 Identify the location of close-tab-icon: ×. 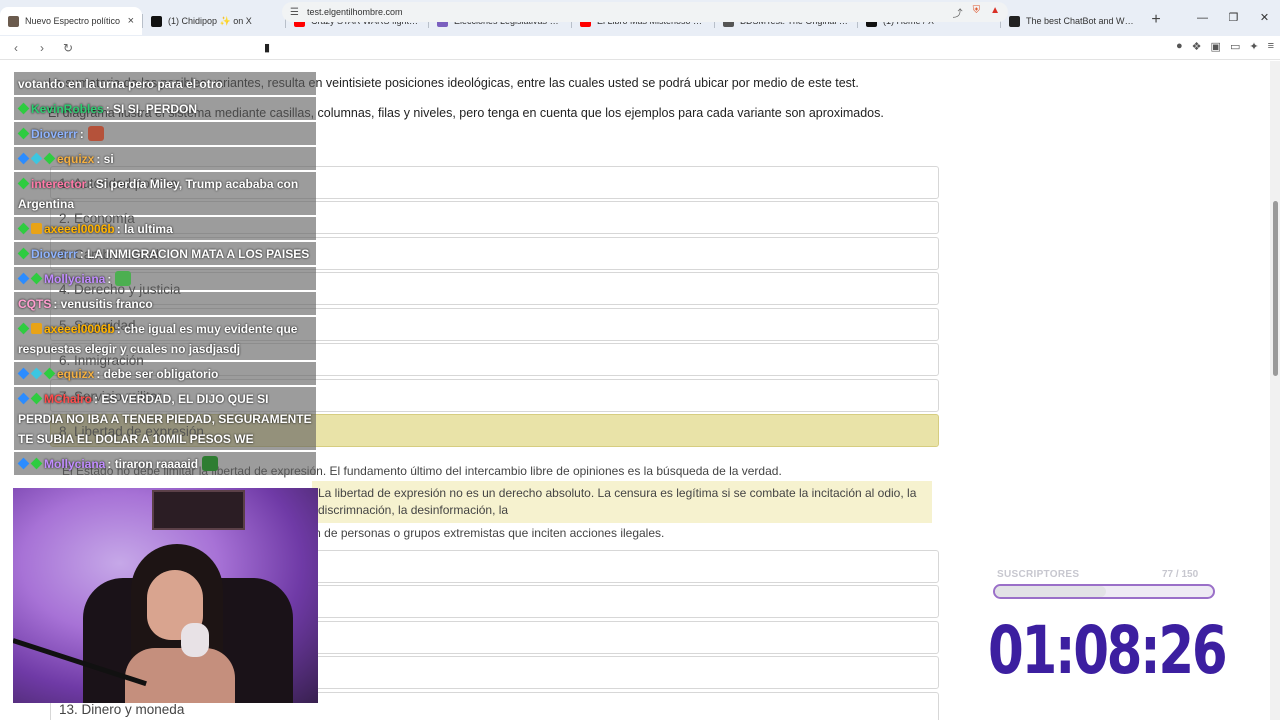
(131, 21).